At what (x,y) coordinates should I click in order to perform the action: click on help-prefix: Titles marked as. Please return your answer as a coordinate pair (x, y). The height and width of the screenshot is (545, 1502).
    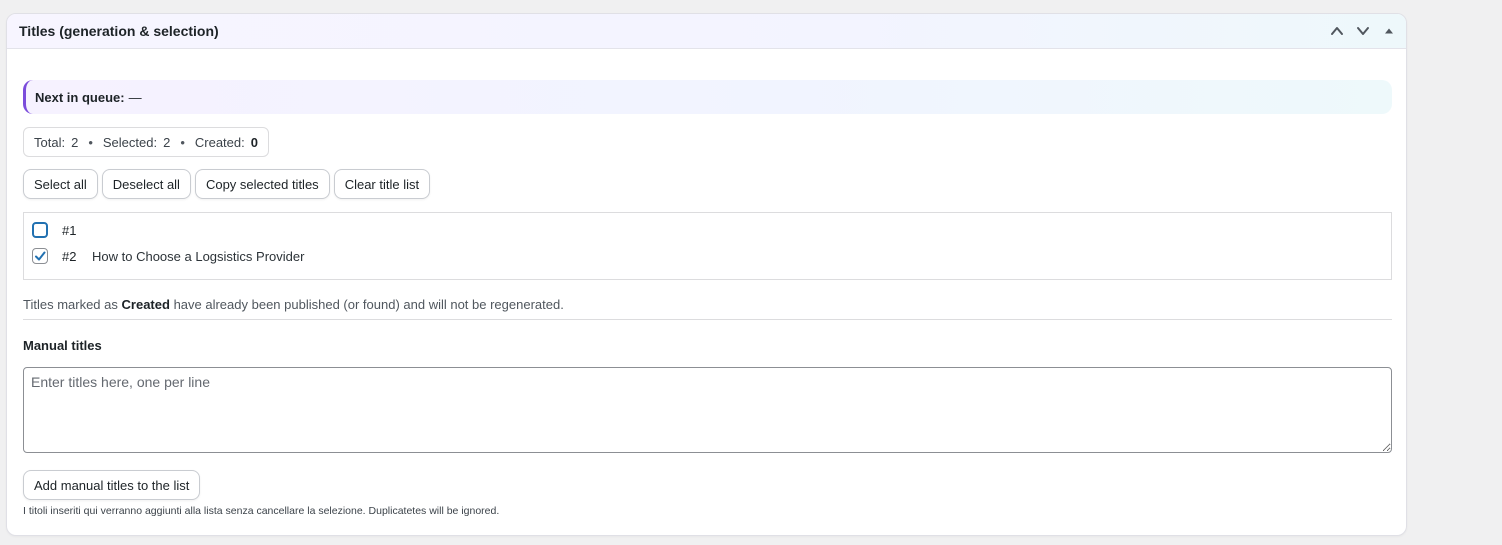
    Looking at the image, I should click on (70, 304).